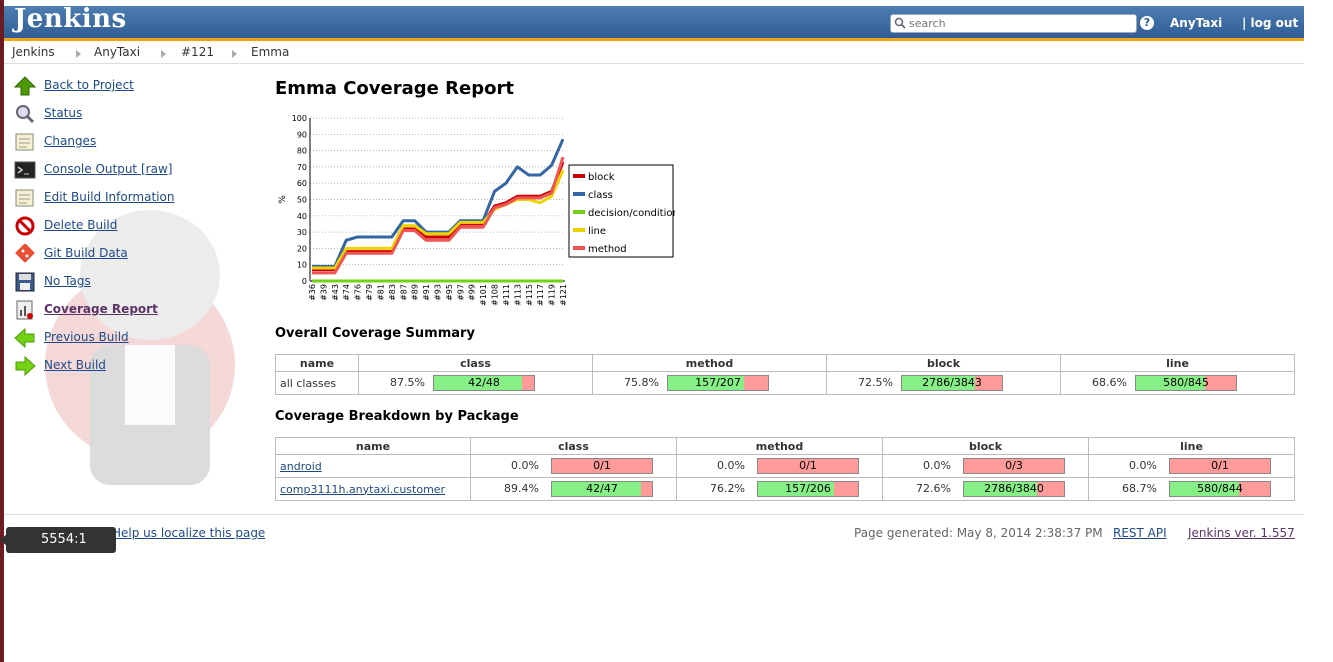 Image resolution: width=1333 pixels, height=662 pixels. I want to click on sidebar-item-delete-build: Delete Build, so click(129, 225).